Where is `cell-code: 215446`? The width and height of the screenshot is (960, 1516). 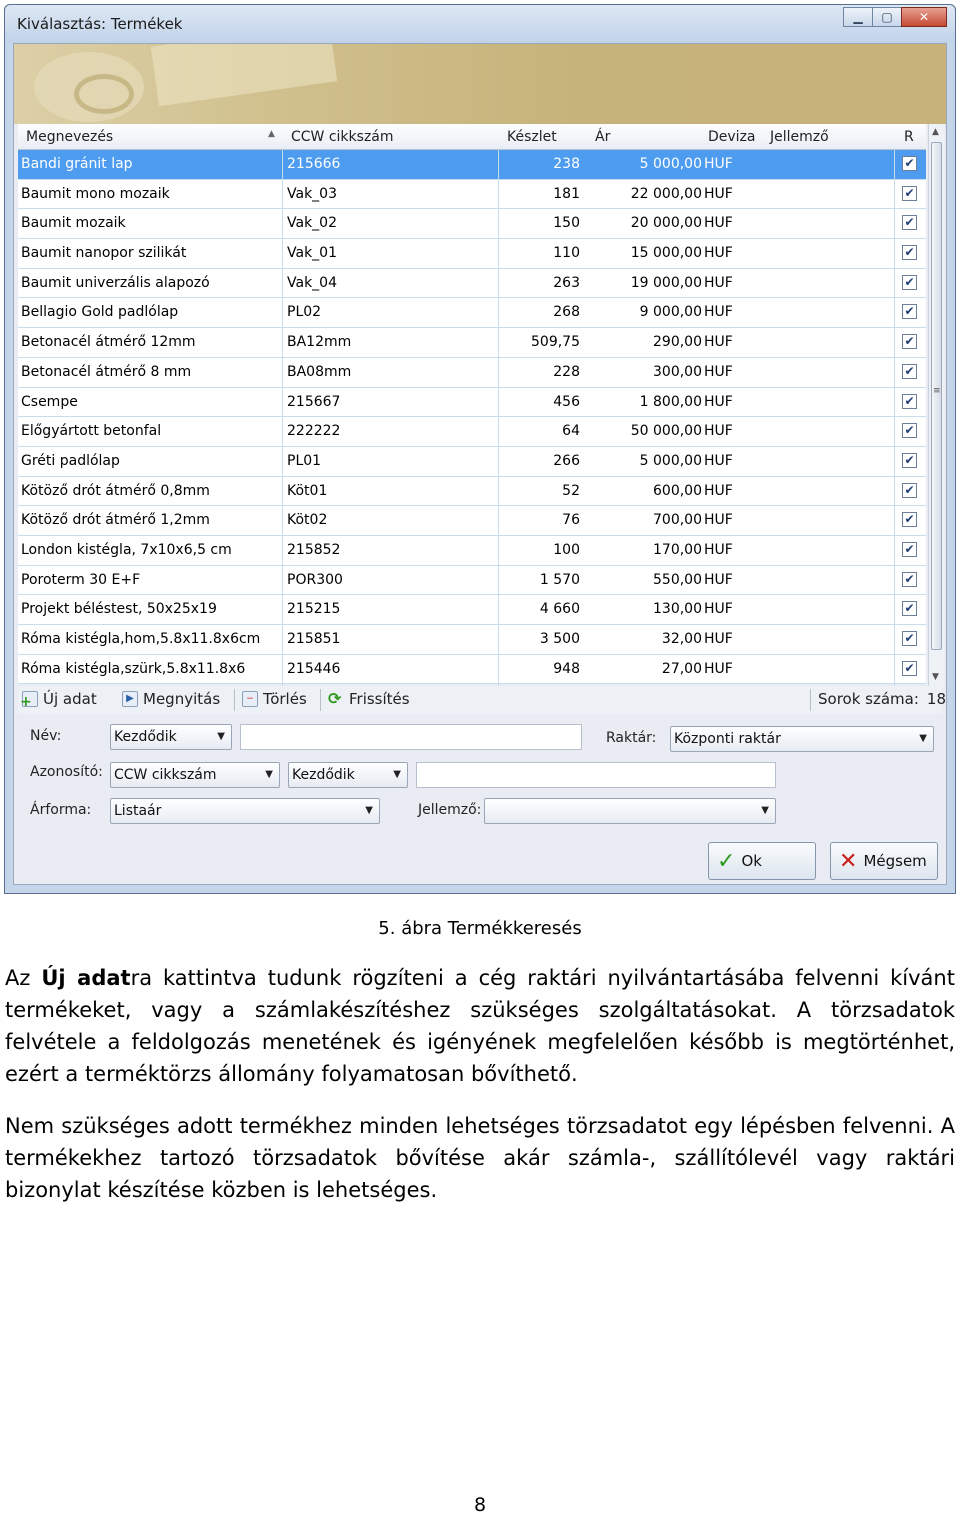
cell-code: 215446 is located at coordinates (314, 668).